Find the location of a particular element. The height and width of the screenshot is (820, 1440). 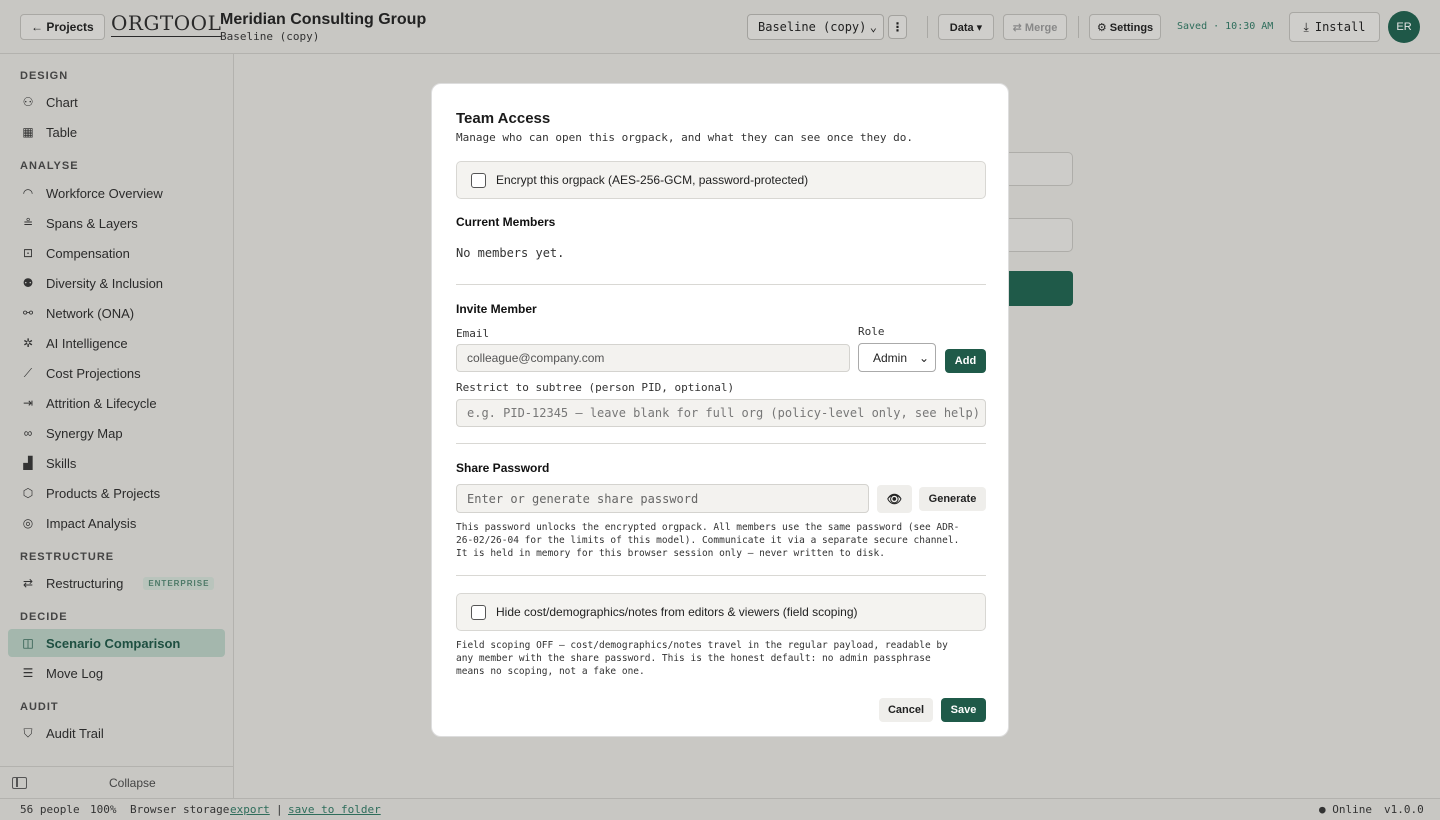

install-button: ⤓ Install is located at coordinates (1334, 27).